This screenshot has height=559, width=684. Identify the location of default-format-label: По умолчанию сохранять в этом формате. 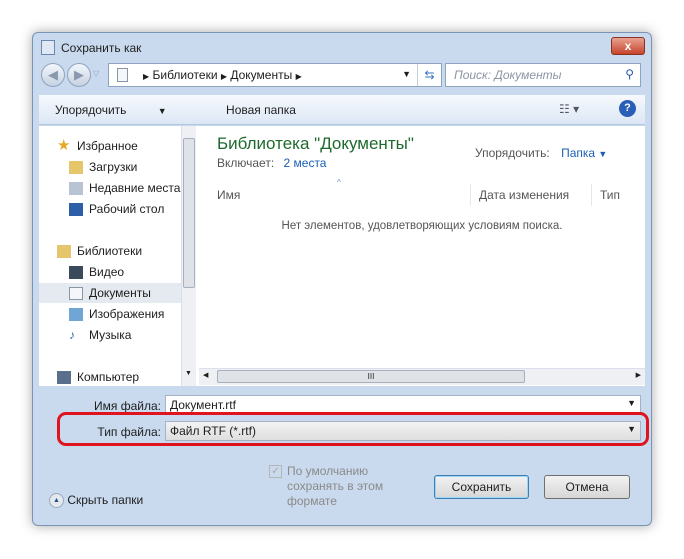
(335, 486).